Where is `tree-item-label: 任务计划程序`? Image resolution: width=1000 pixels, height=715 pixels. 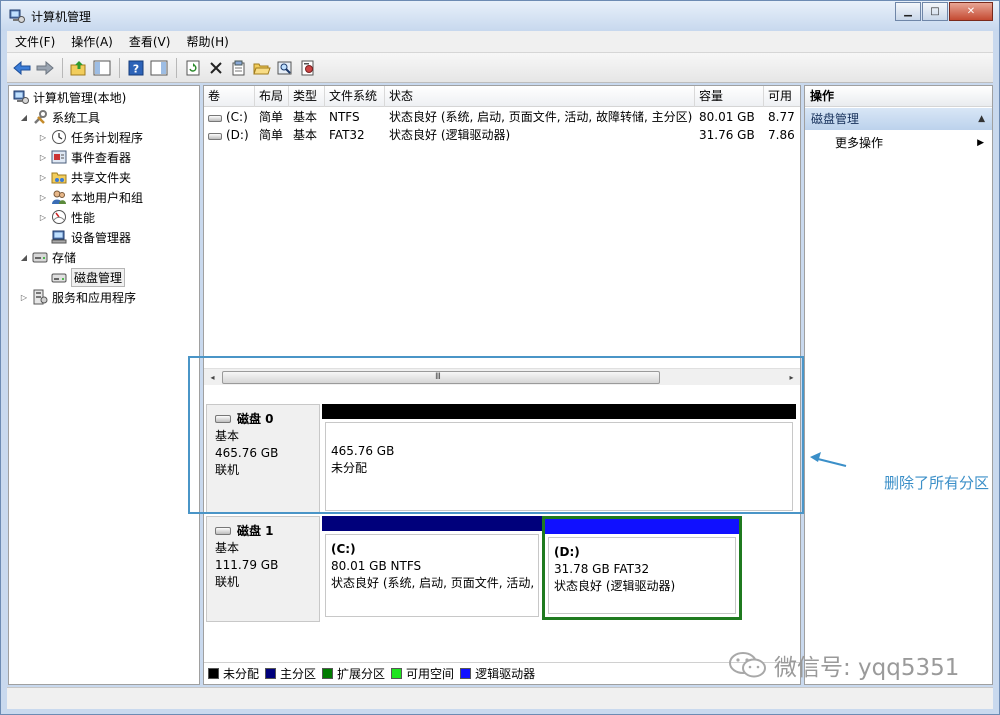 tree-item-label: 任务计划程序 is located at coordinates (107, 137).